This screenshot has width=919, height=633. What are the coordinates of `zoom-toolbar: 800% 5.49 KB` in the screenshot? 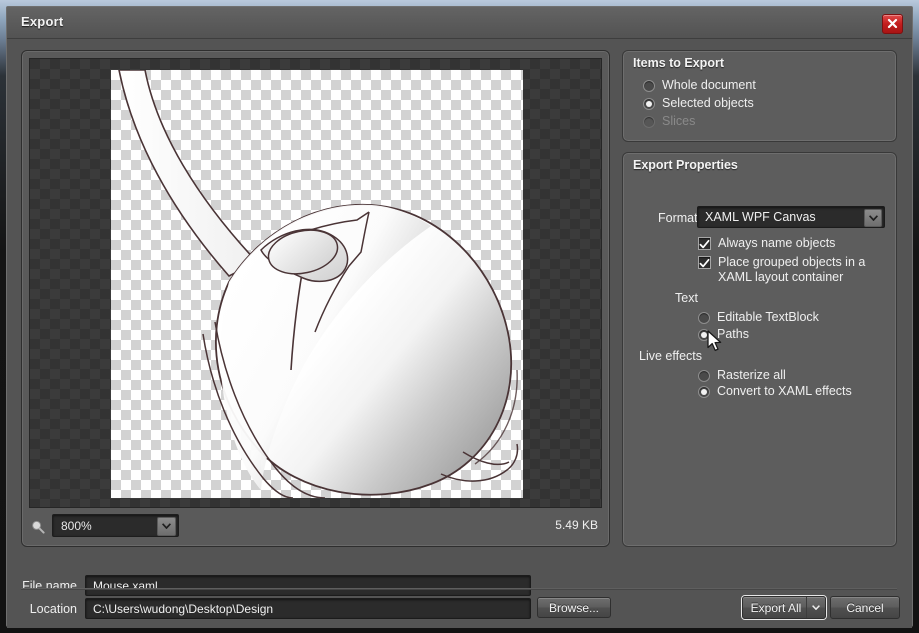 It's located at (315, 527).